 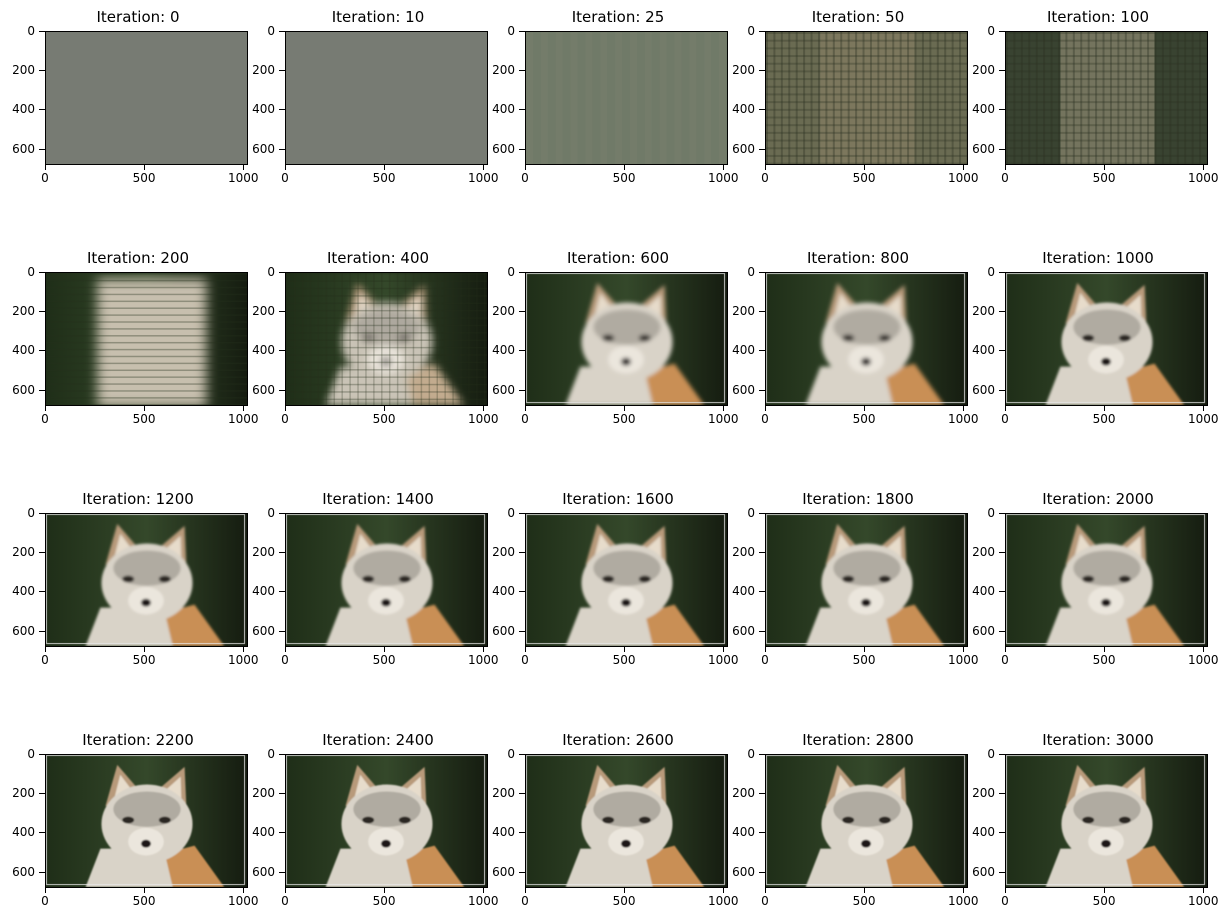 I want to click on panel-iteration-2000: Iteration: 2000 0 200 400 600 0 500 1000, so click(x=1095, y=580).